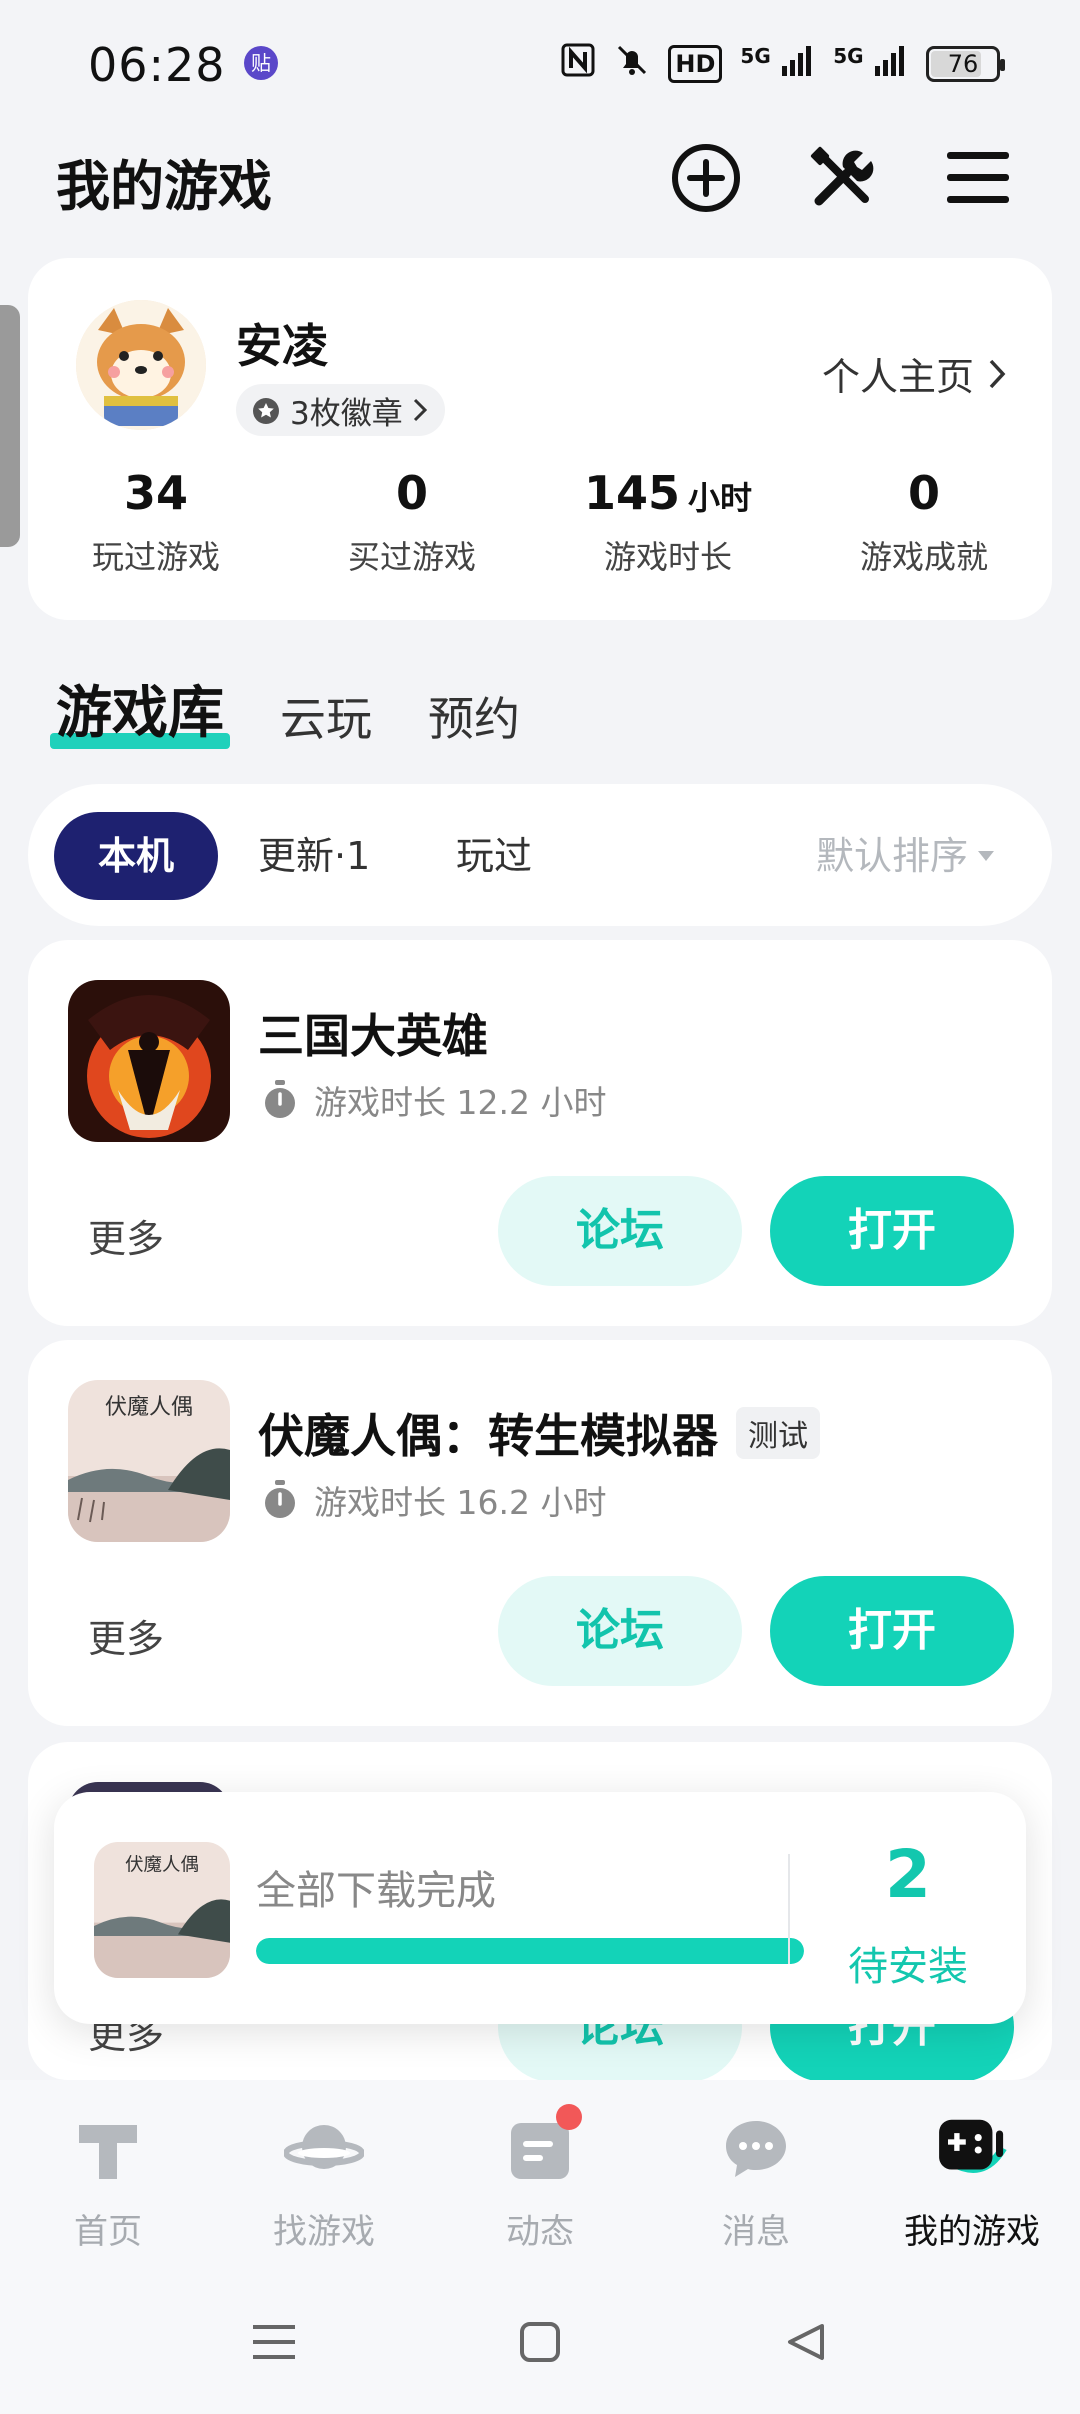 The width and height of the screenshot is (1080, 2414). Describe the element at coordinates (986, 856) in the screenshot. I see `caret-down-icon` at that location.